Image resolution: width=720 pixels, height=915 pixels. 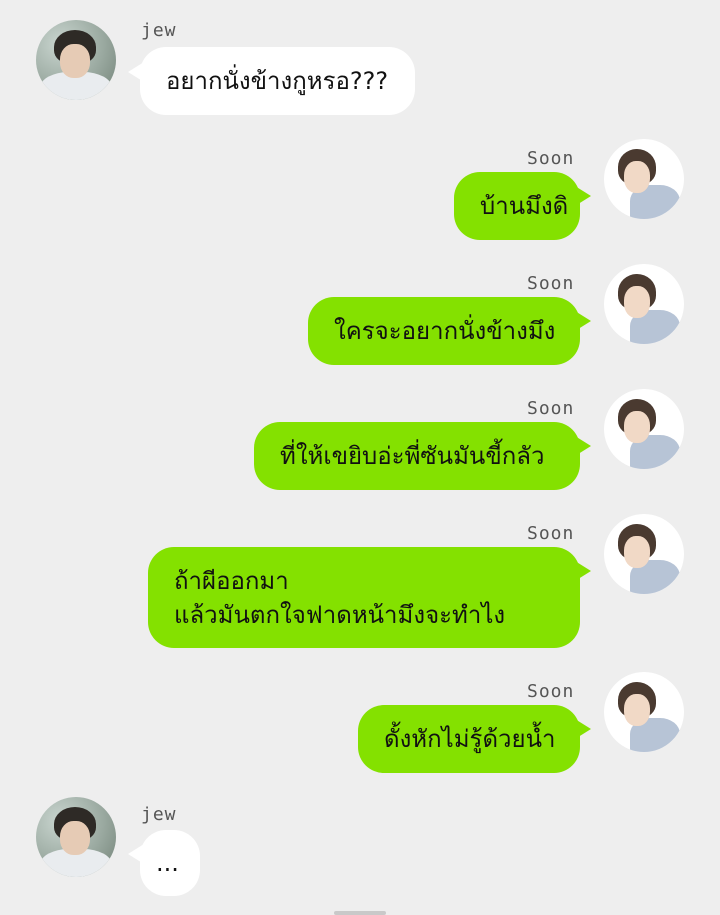 What do you see at coordinates (360, 913) in the screenshot?
I see `scroll-indicator` at bounding box center [360, 913].